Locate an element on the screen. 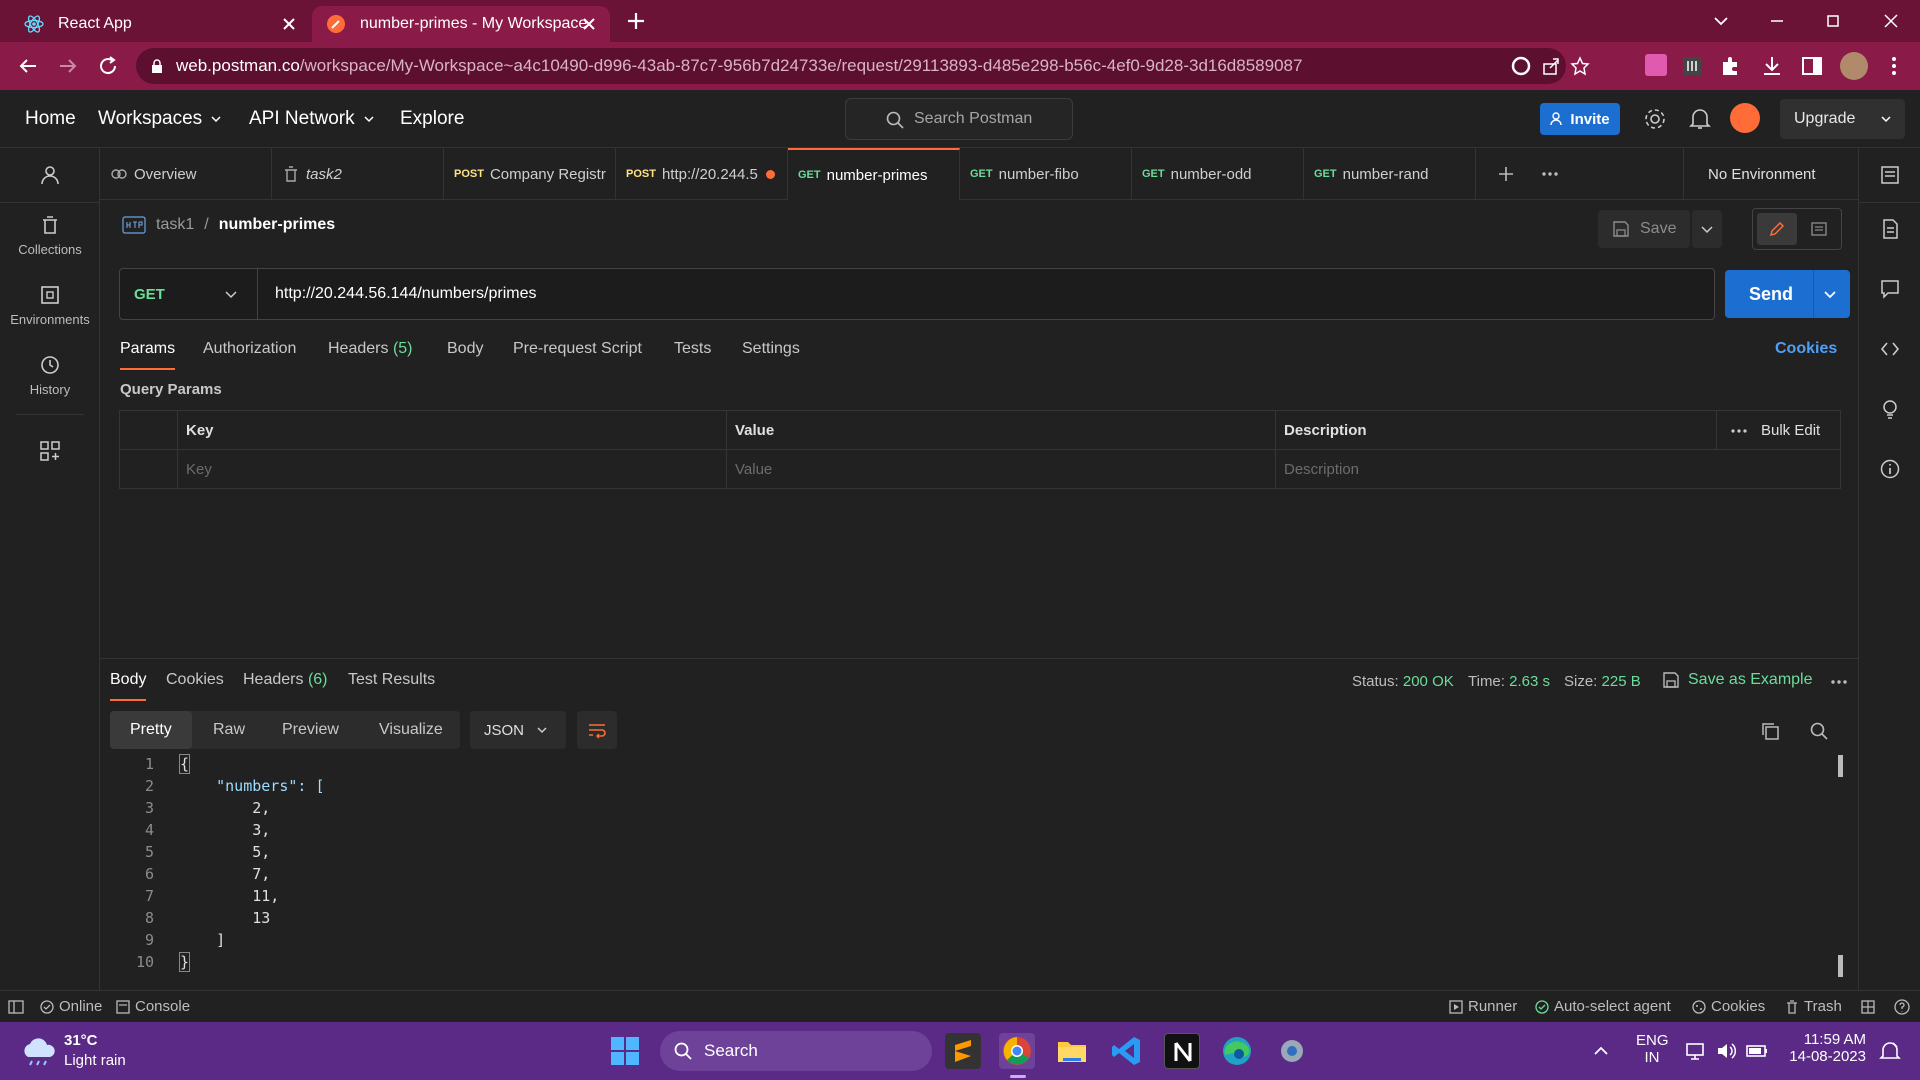 This screenshot has height=1080, width=1920. save-options-button is located at coordinates (1707, 229).